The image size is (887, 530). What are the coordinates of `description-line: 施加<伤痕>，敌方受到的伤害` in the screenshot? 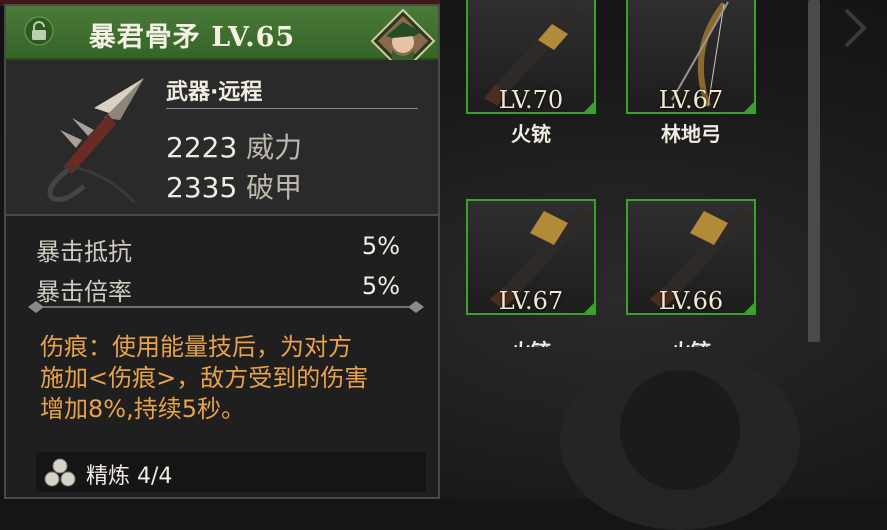 It's located at (204, 378).